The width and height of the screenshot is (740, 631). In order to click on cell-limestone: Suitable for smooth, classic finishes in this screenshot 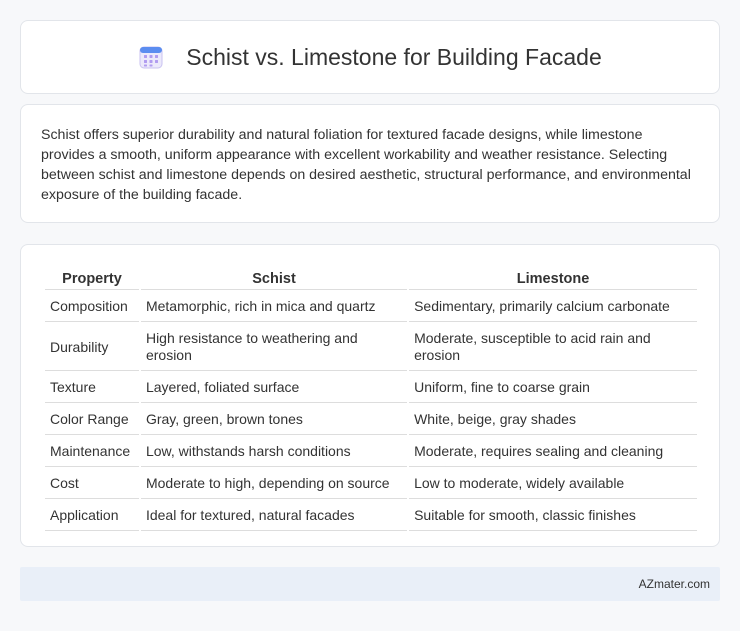, I will do `click(553, 516)`.